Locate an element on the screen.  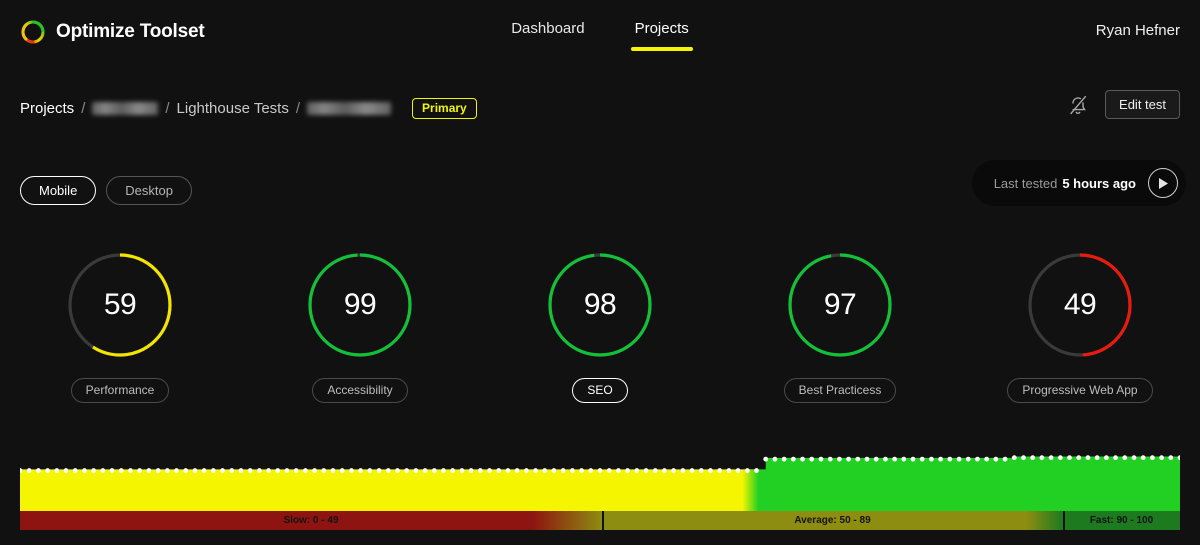
nav-item-projects-label: Projects is located at coordinates (661, 28).